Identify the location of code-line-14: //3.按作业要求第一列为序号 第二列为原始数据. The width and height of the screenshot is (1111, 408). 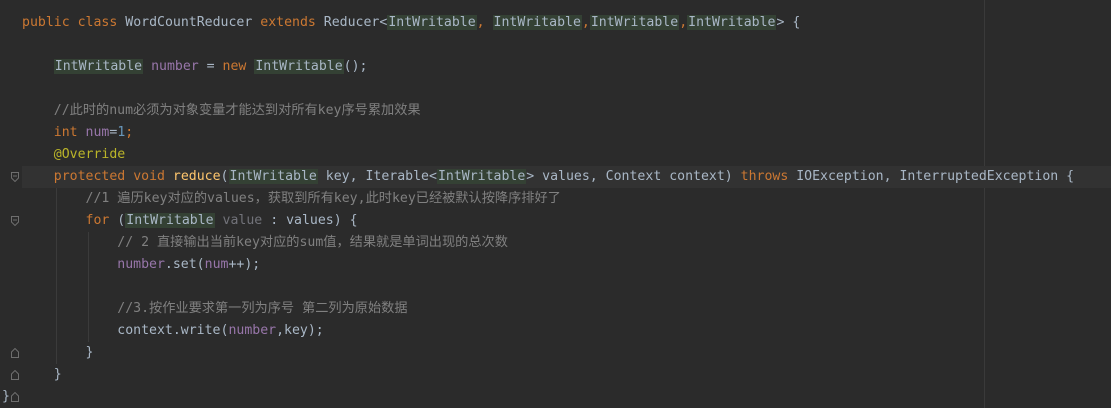
(566, 309).